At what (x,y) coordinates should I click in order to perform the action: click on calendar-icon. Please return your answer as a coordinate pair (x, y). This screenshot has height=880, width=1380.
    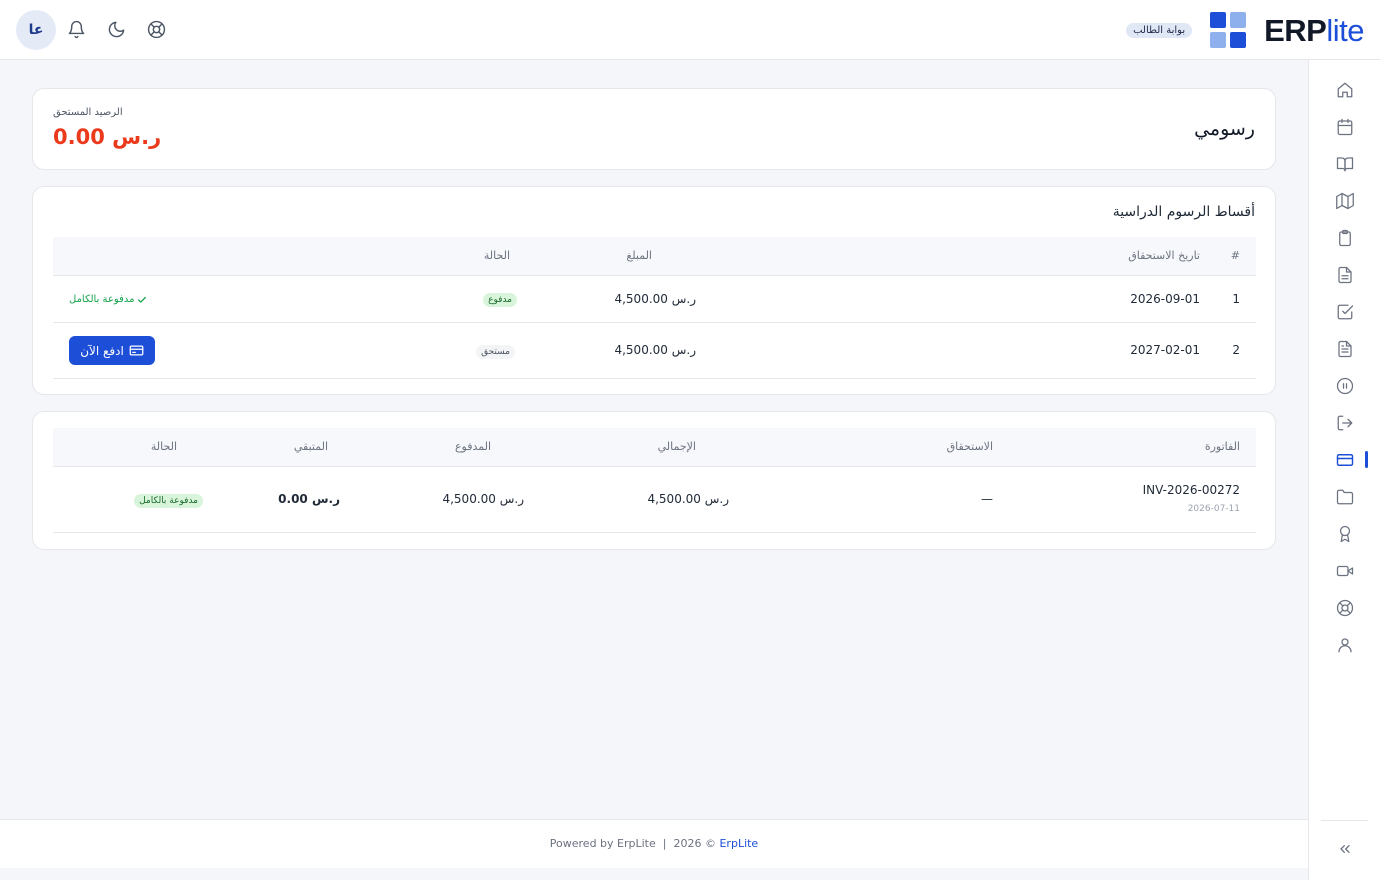
    Looking at the image, I should click on (1345, 127).